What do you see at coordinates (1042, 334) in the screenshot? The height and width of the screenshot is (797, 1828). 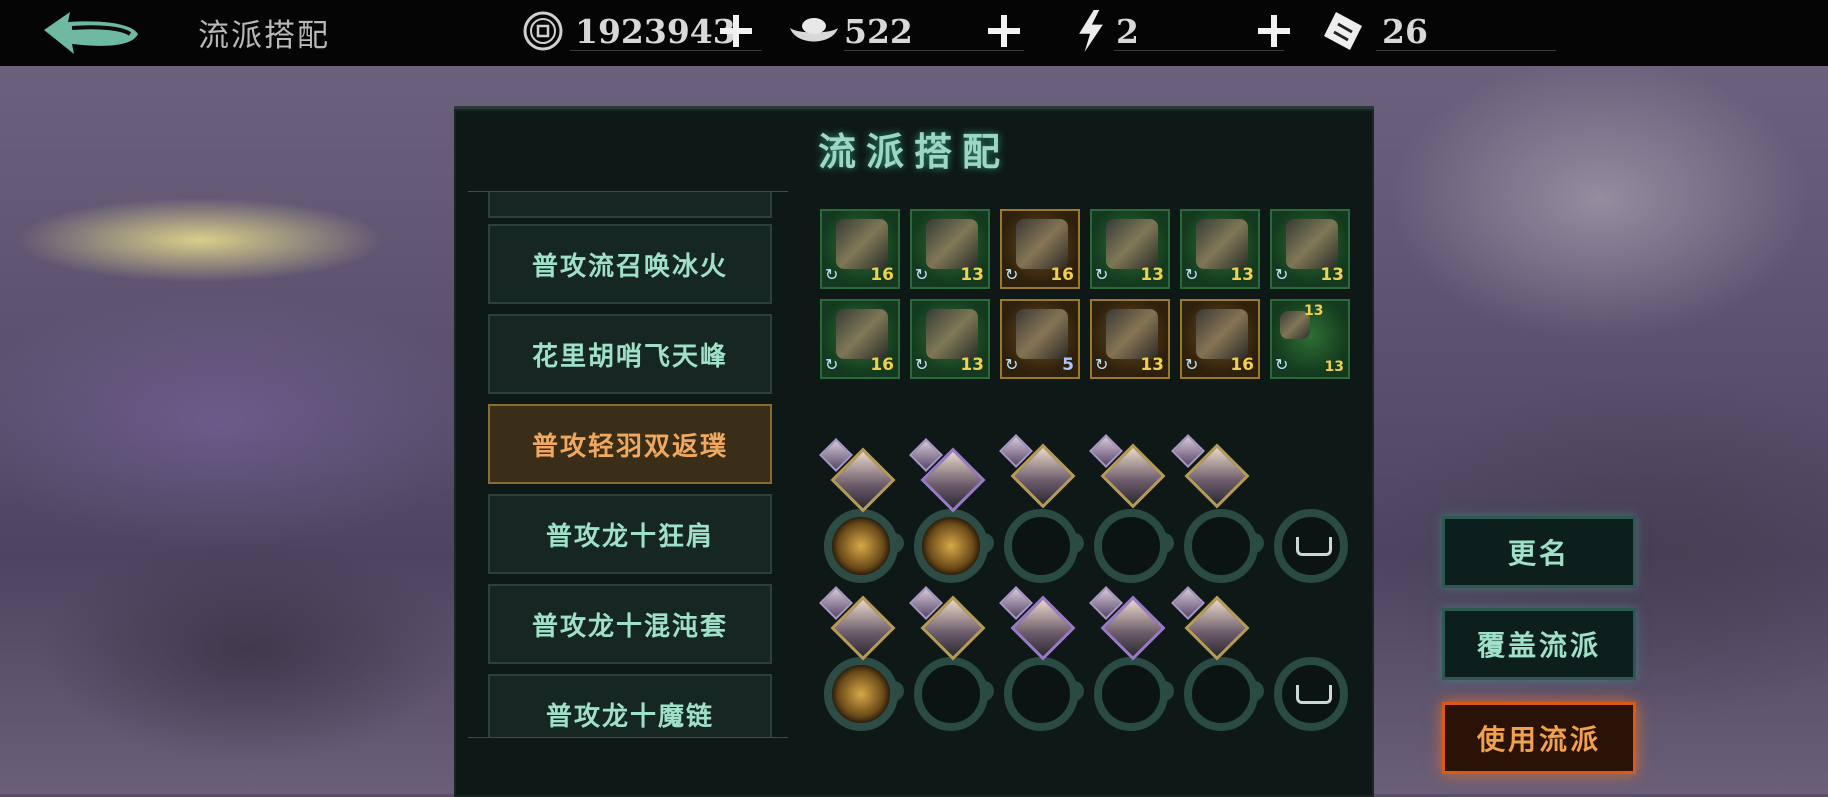 I see `bracer-icon` at bounding box center [1042, 334].